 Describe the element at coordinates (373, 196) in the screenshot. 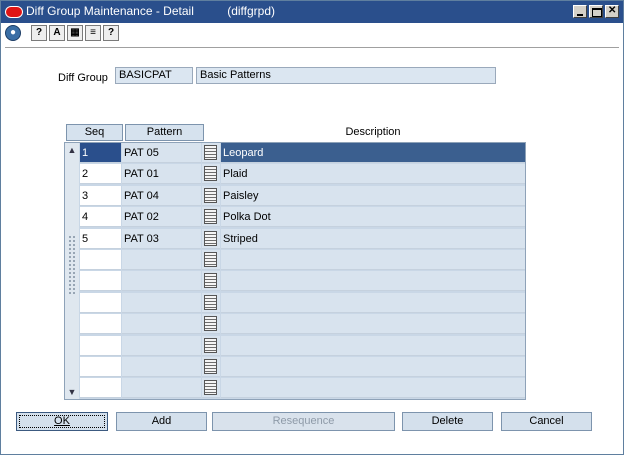

I see `description-cell: Paisley` at that location.